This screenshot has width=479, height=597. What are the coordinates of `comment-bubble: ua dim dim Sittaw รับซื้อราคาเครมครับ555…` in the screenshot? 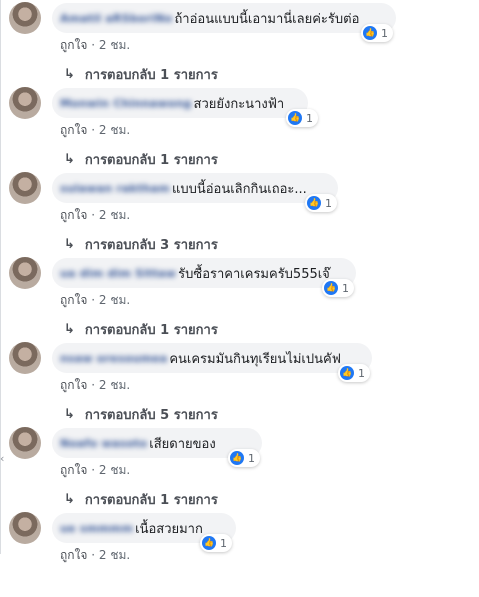 It's located at (204, 273).